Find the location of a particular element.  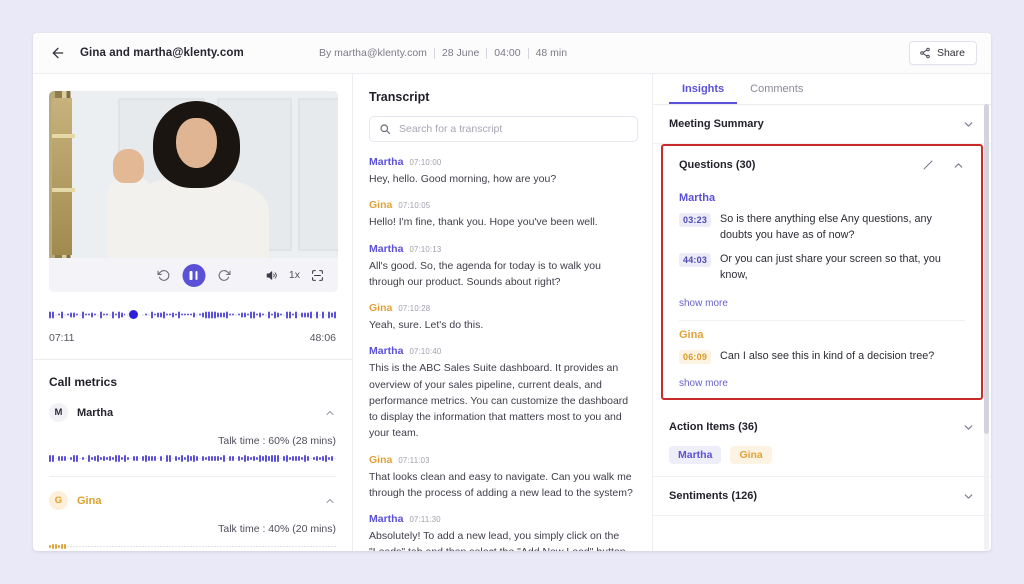

chip-martha: Martha is located at coordinates (695, 455).